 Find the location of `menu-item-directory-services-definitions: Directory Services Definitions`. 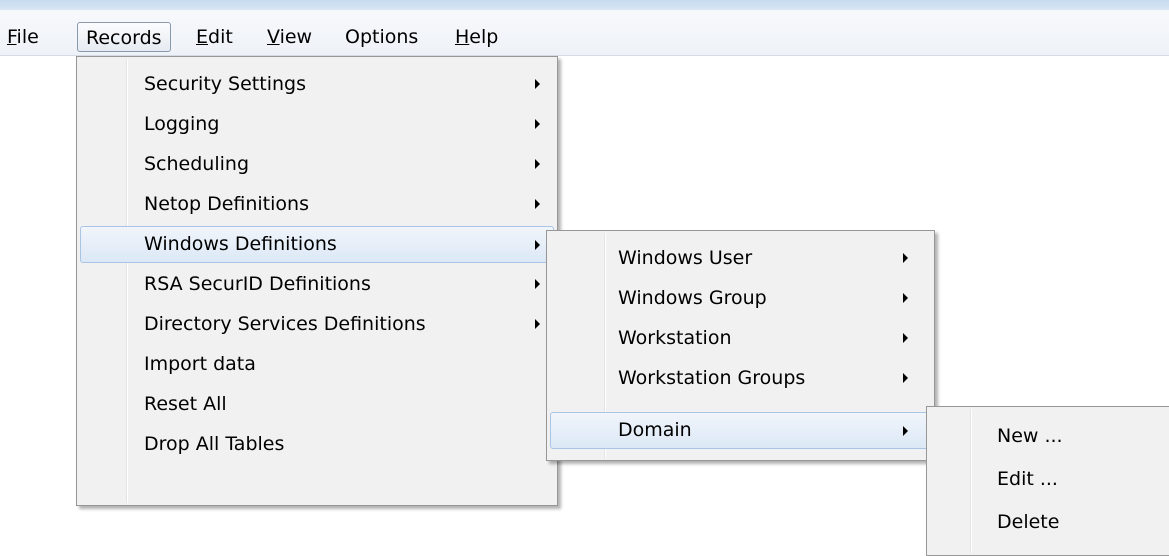

menu-item-directory-services-definitions: Directory Services Definitions is located at coordinates (317, 324).